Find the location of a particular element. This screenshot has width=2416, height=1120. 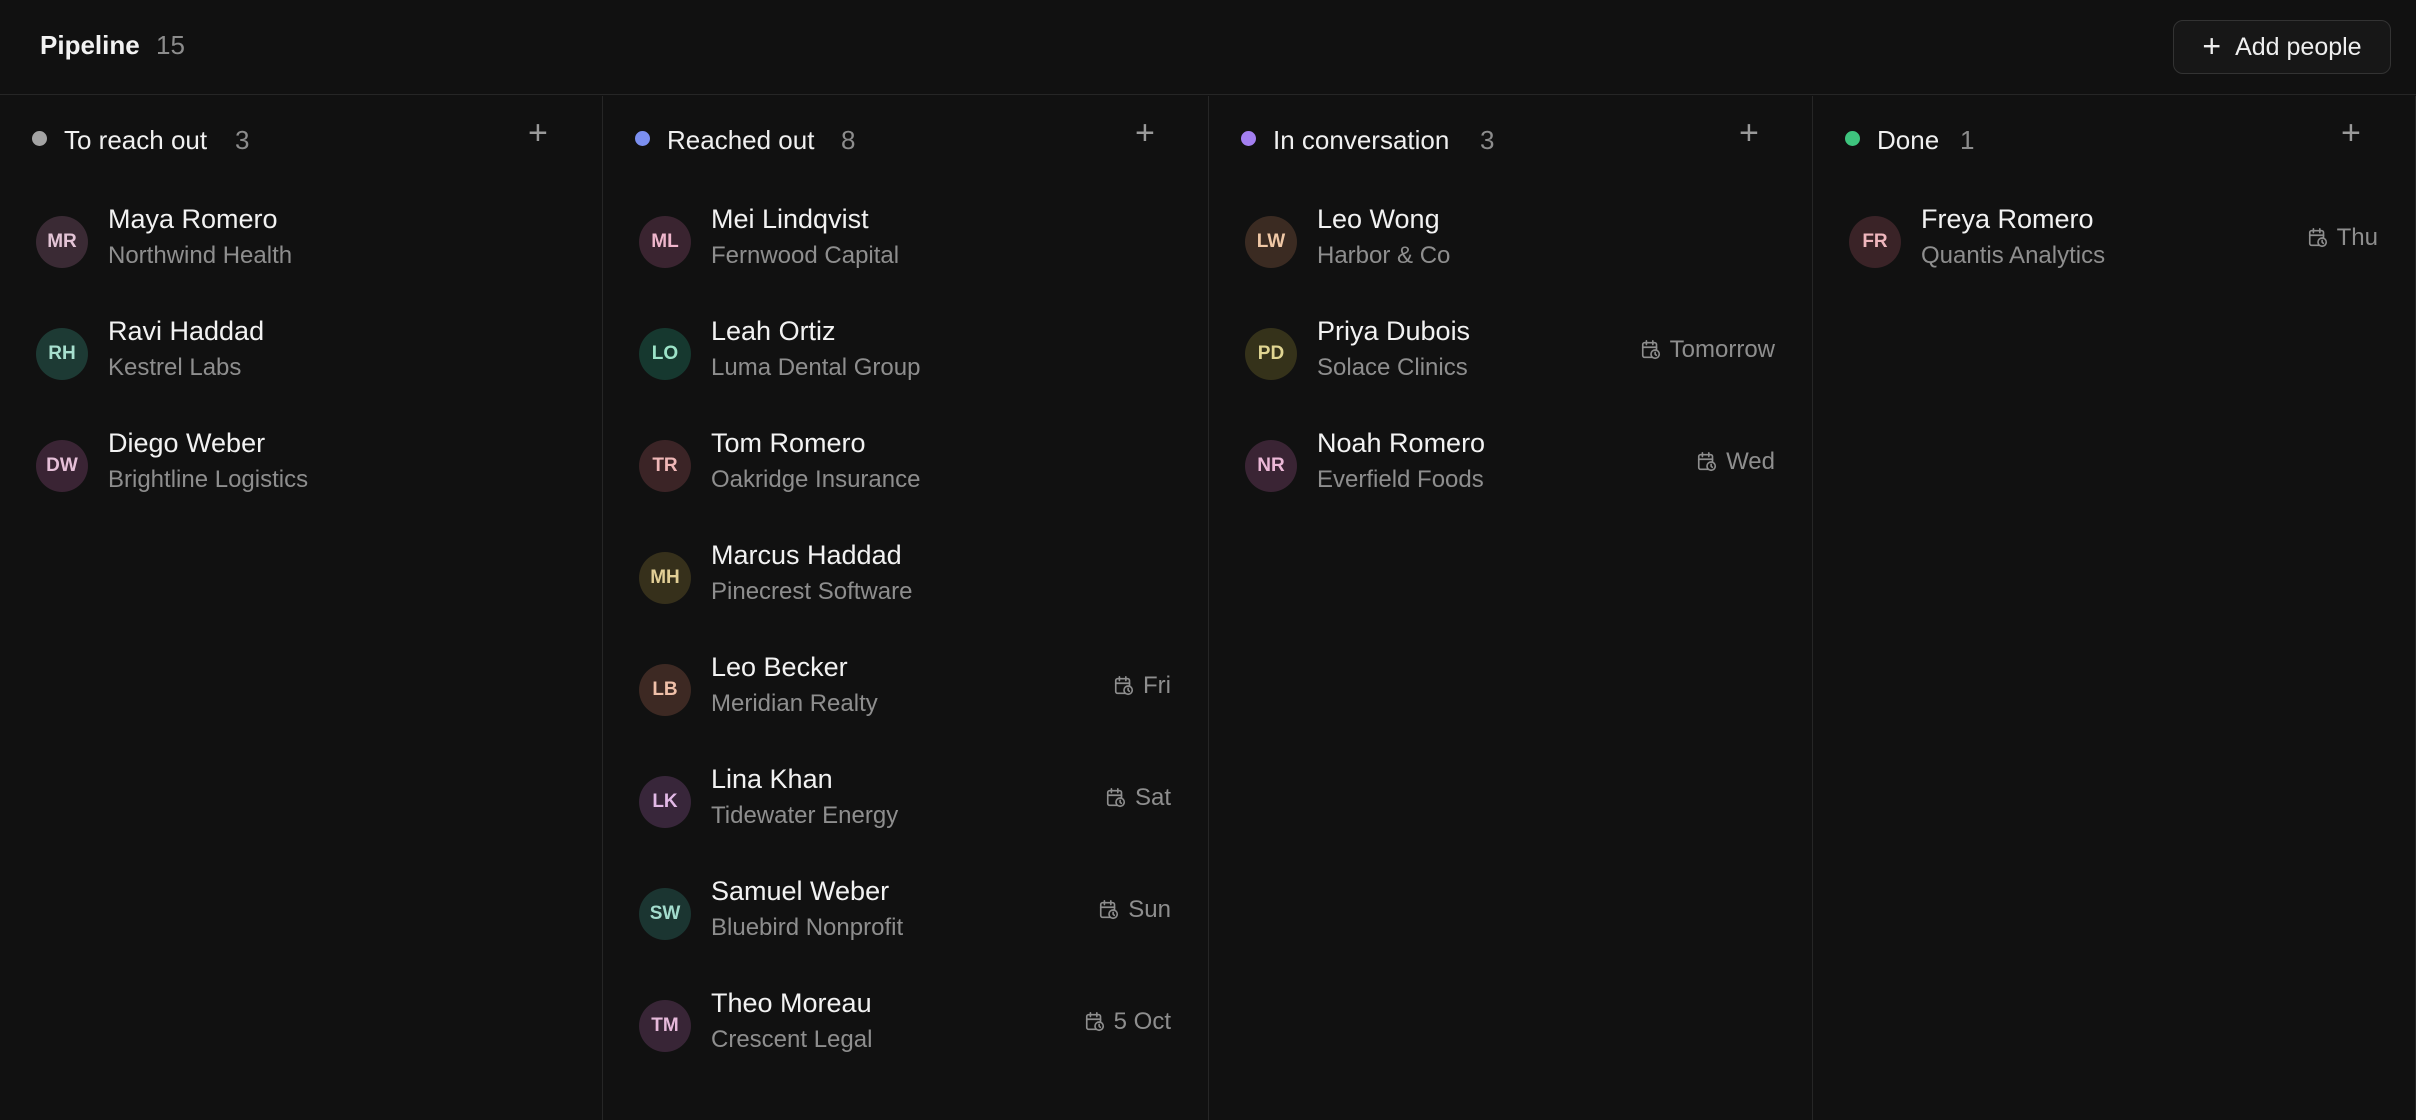

person-name: Maya Romero is located at coordinates (193, 219).